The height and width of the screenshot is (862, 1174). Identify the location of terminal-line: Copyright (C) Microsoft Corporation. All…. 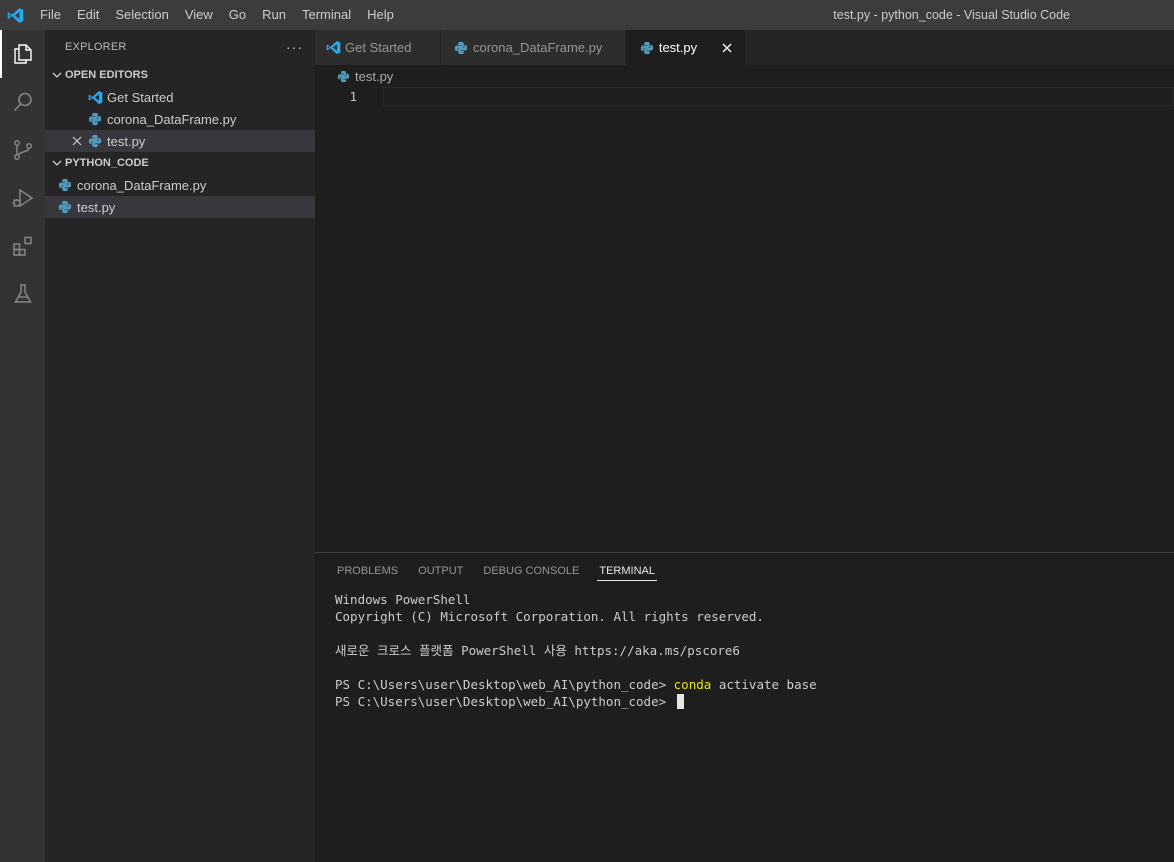
(549, 616).